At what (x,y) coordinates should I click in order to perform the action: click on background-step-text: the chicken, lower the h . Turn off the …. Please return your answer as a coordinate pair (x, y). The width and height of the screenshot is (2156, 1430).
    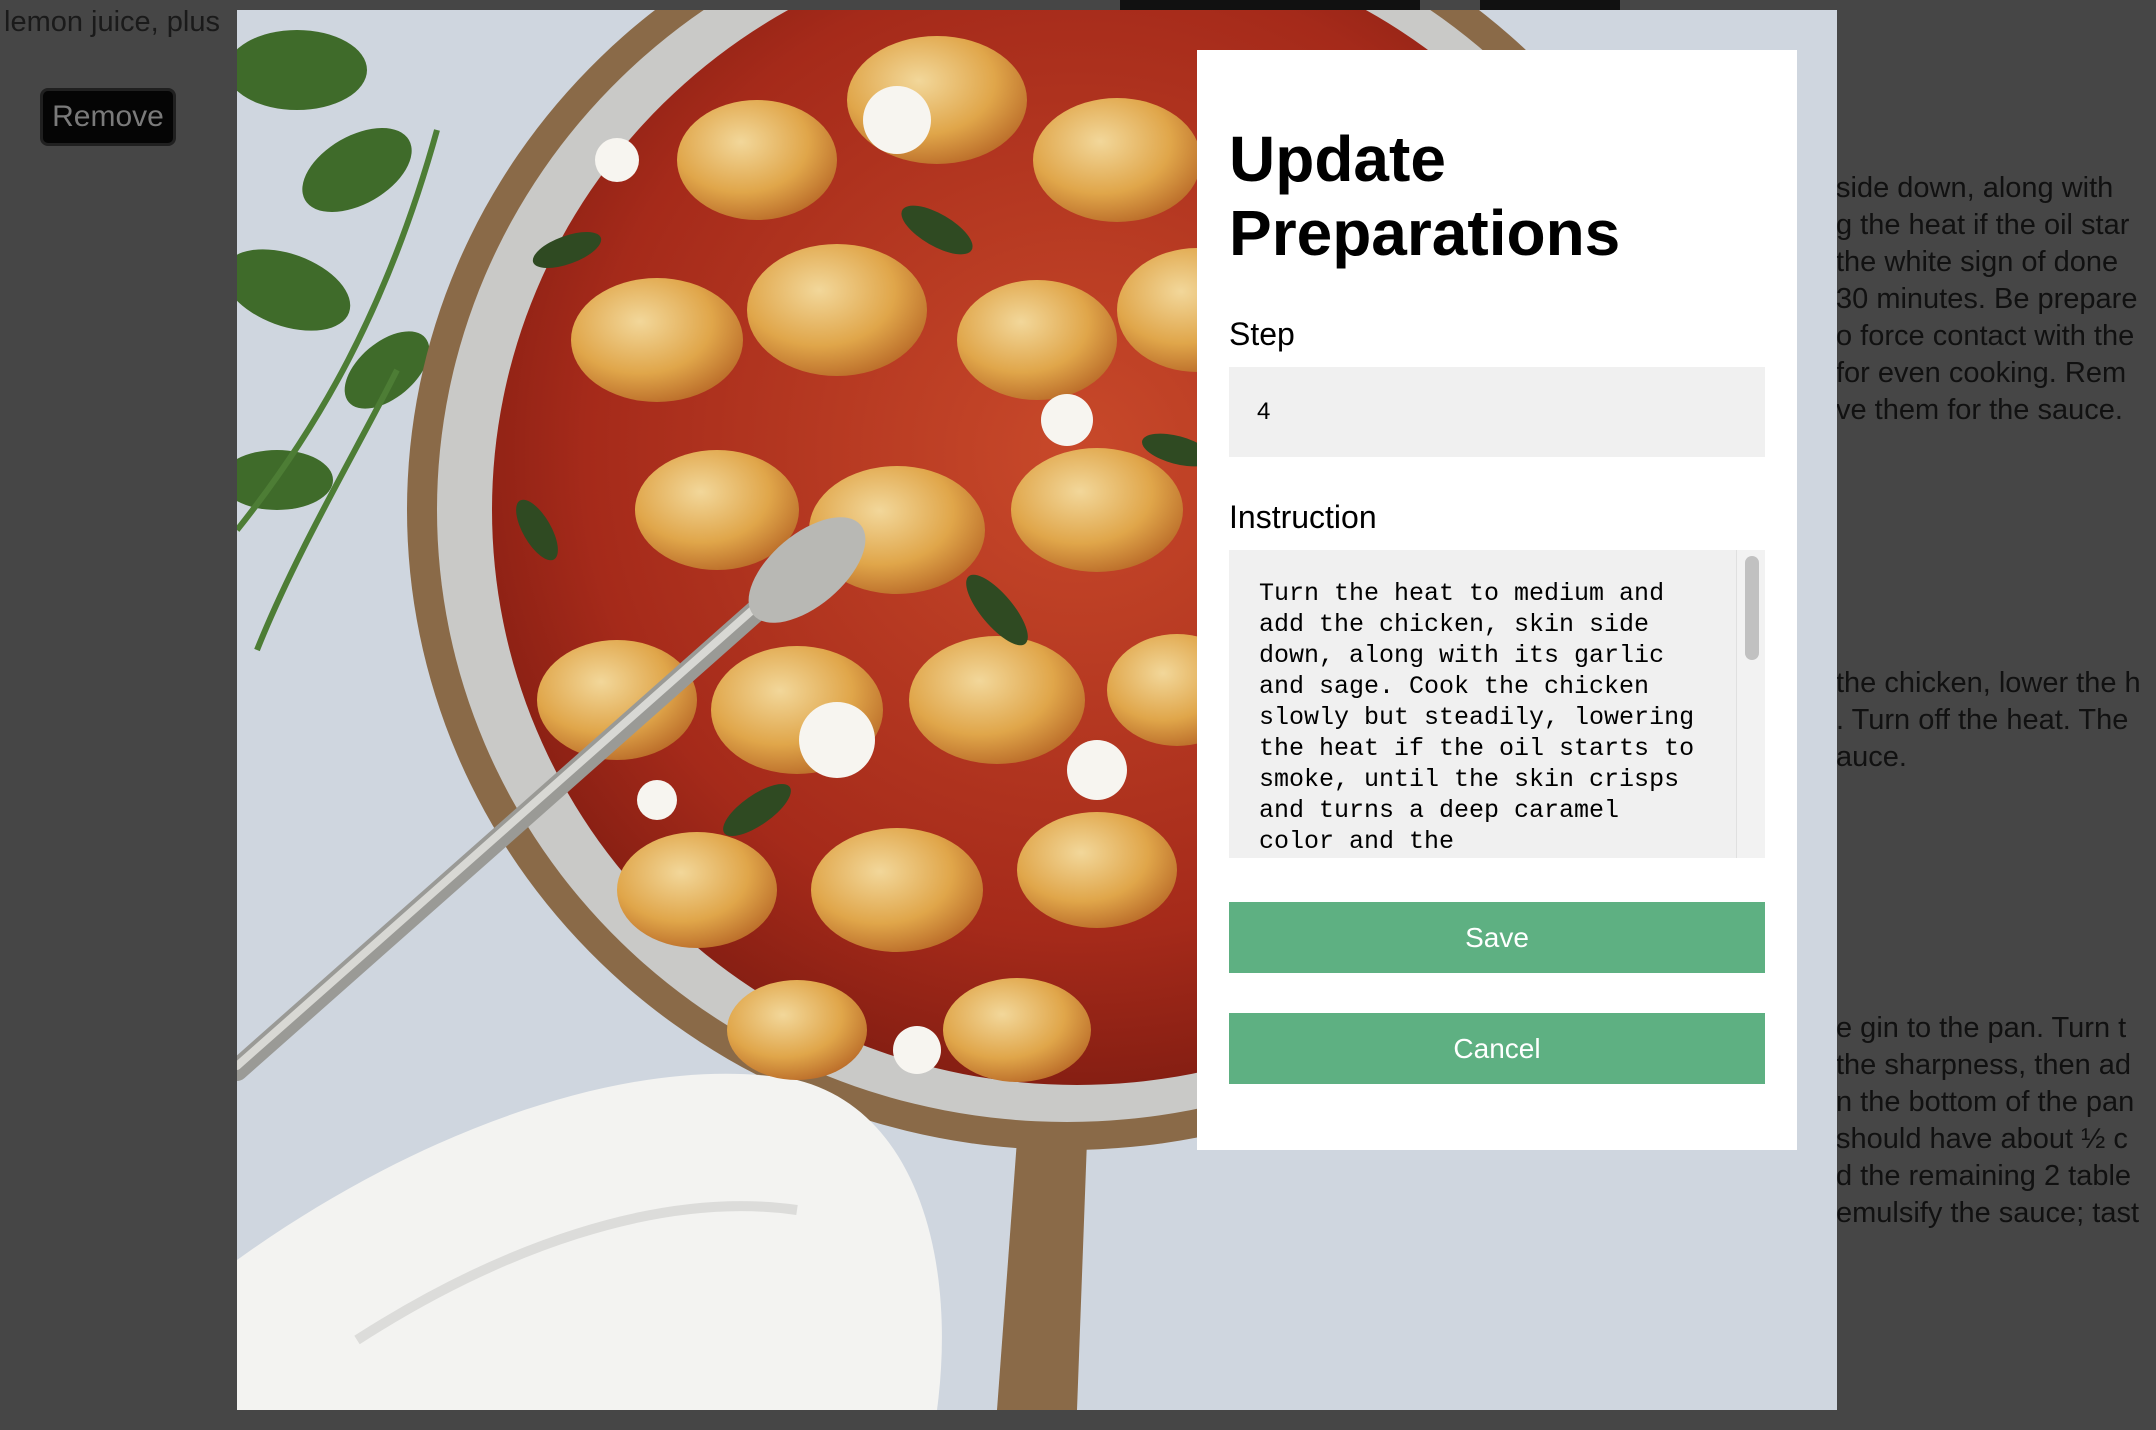
    Looking at the image, I should click on (1988, 720).